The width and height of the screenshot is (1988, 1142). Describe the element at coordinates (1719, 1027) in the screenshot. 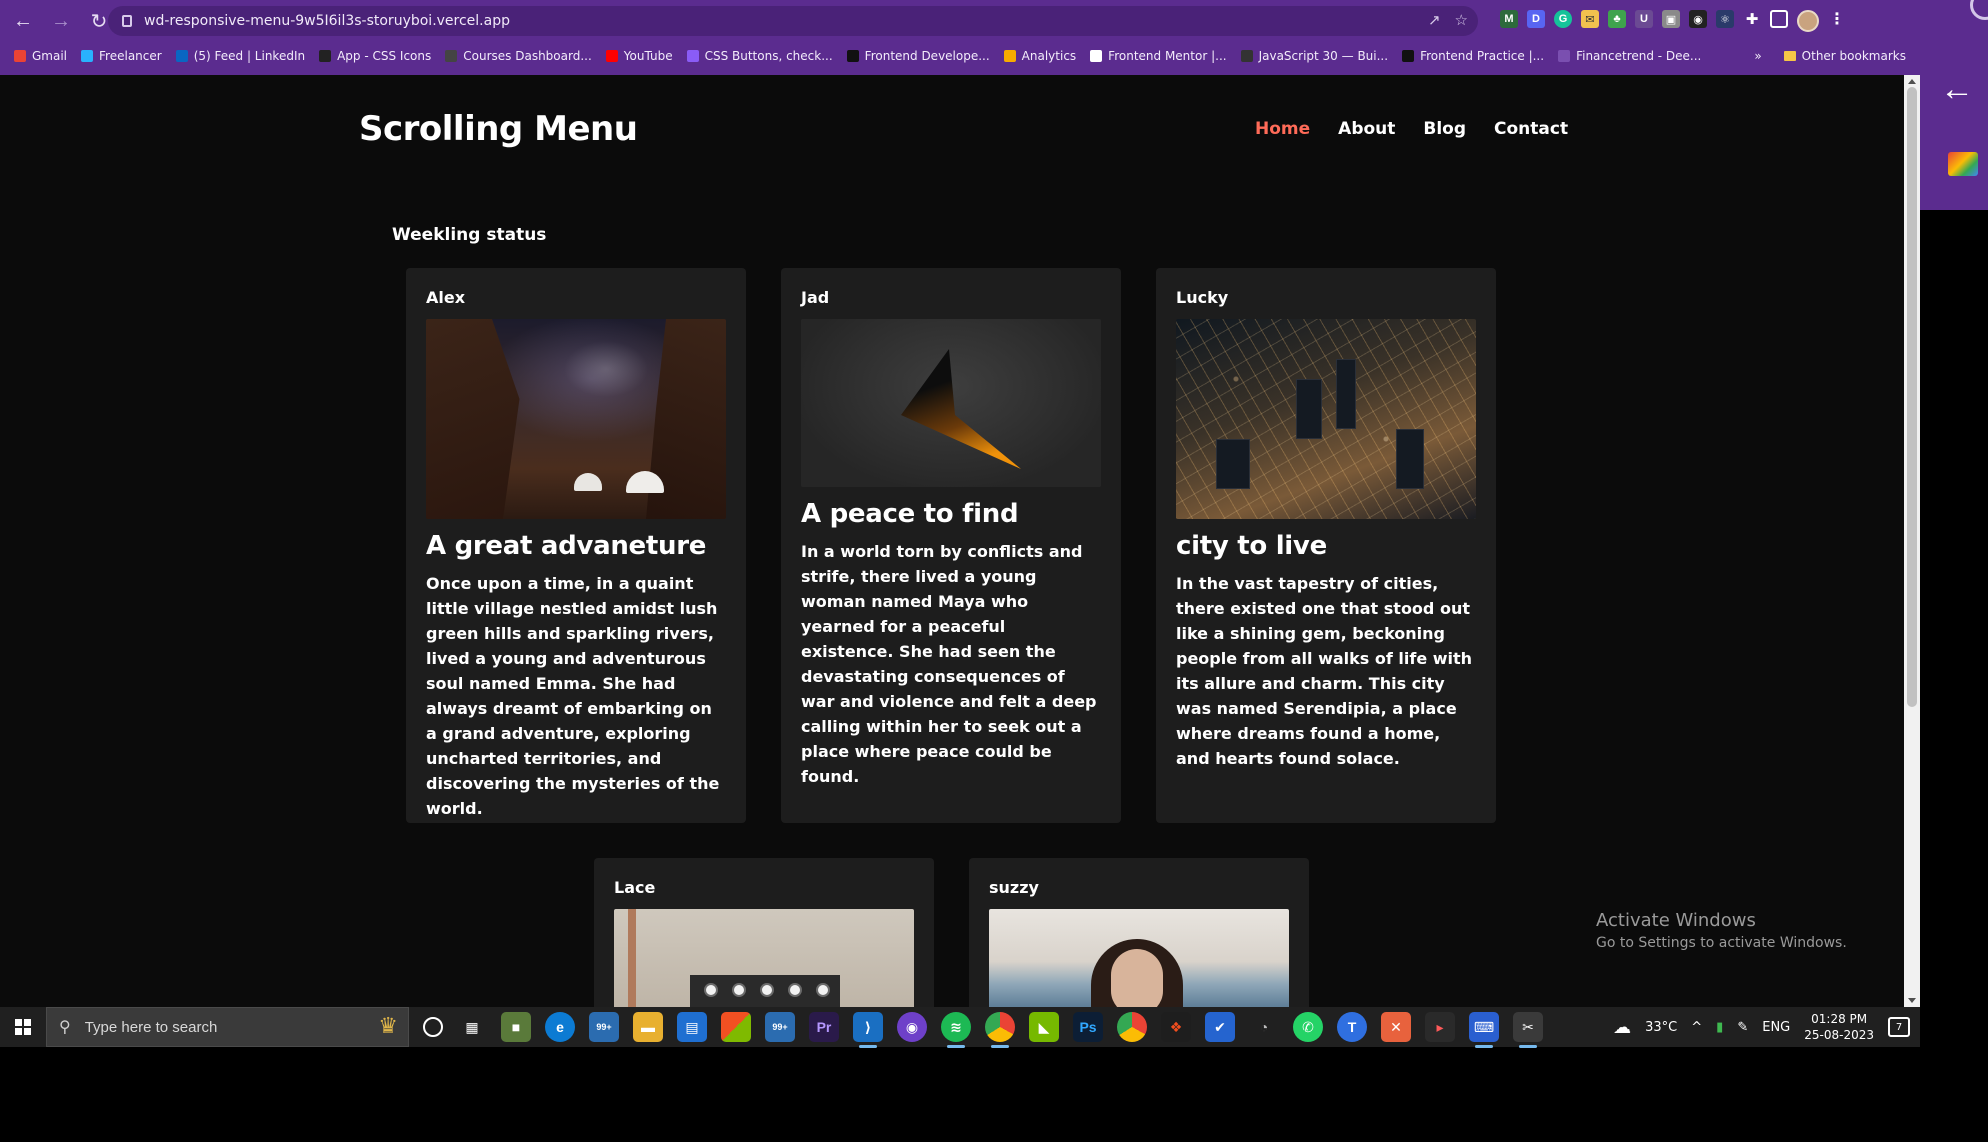

I see `battery-icon: ▮` at that location.